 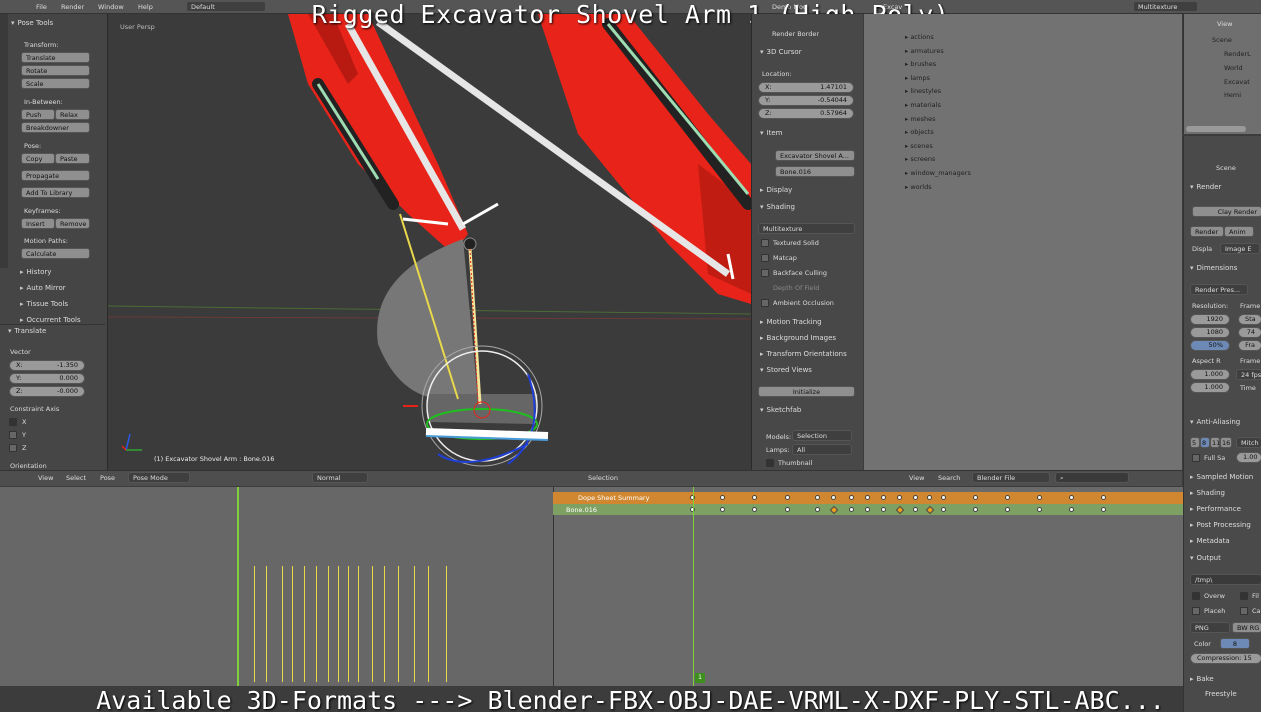 I want to click on outliner-scene: Scene, so click(x=1222, y=40).